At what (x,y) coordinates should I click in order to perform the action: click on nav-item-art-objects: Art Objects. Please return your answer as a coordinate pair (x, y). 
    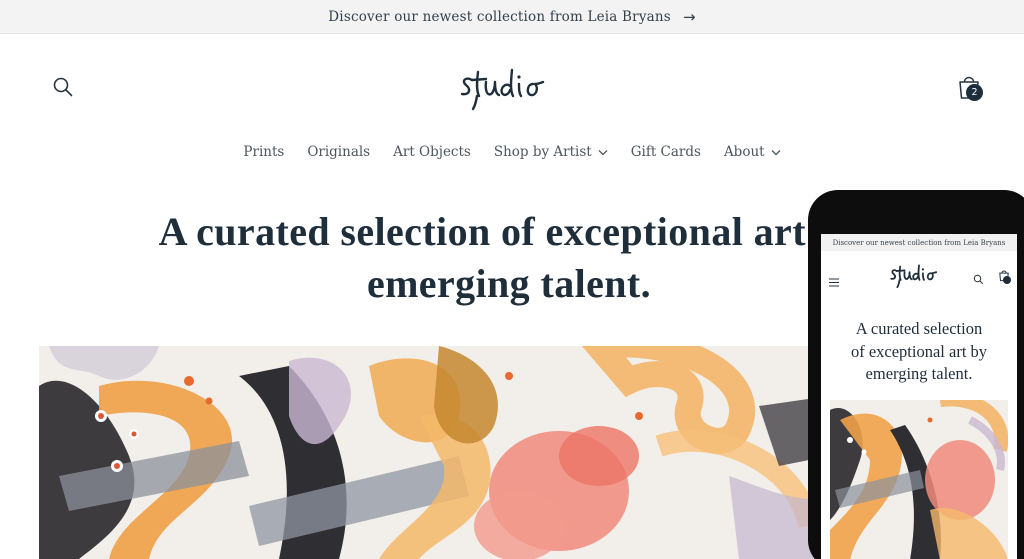
    Looking at the image, I should click on (432, 152).